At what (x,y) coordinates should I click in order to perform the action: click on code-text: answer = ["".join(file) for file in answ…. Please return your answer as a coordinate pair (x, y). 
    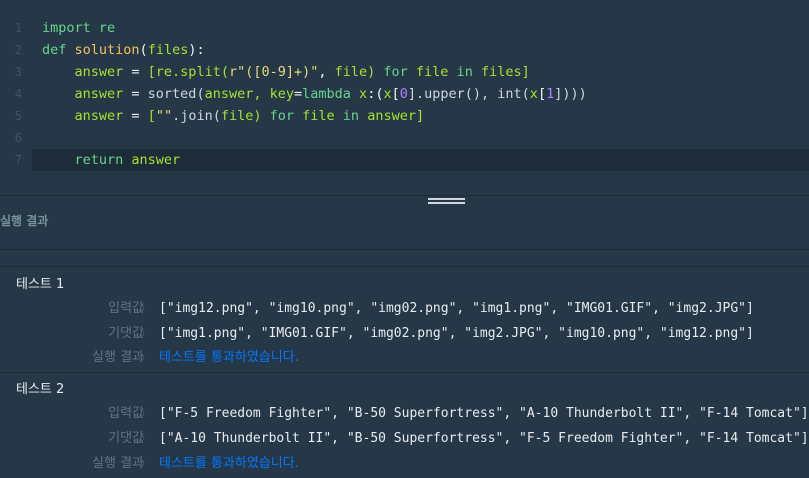
    Looking at the image, I should click on (233, 116).